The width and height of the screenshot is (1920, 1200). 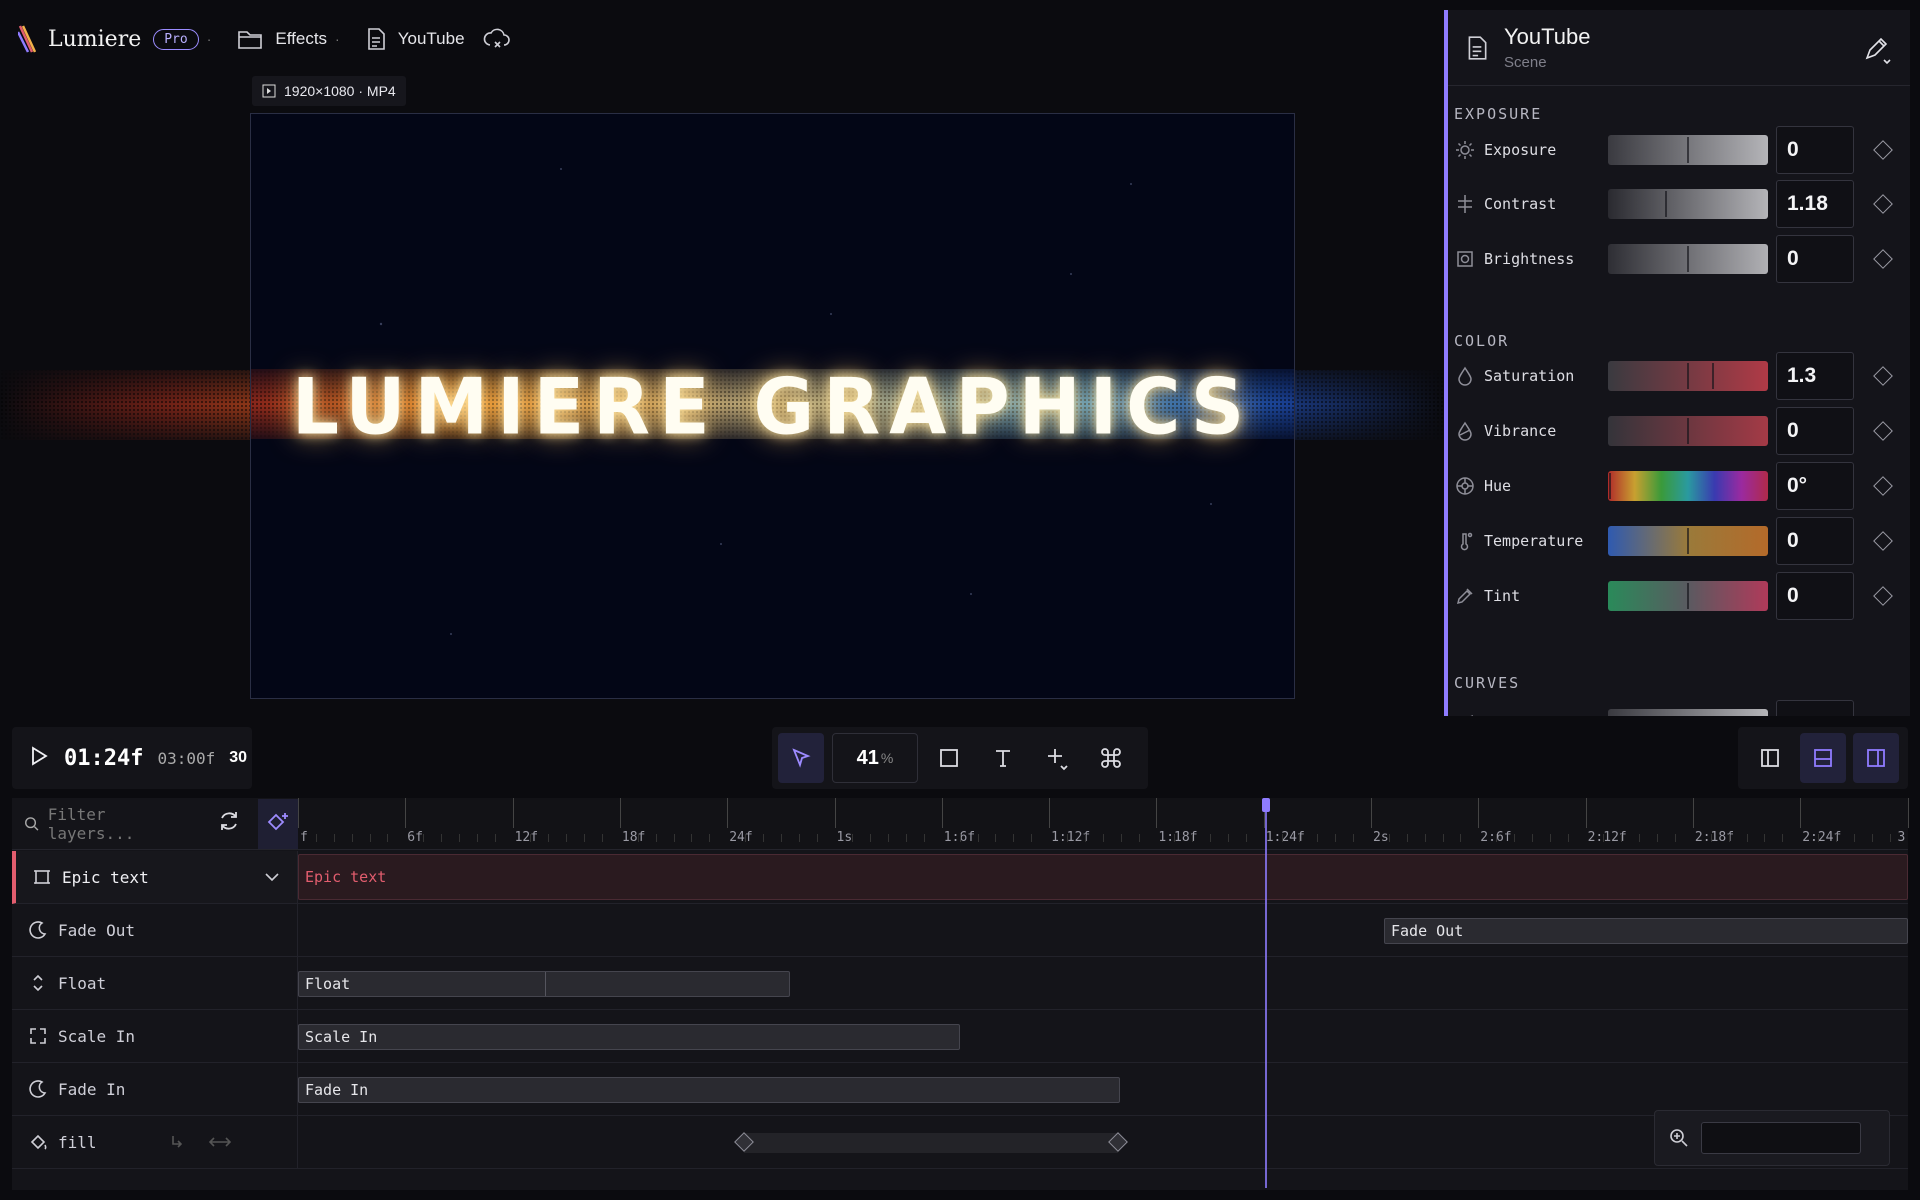 What do you see at coordinates (1003, 758) in the screenshot?
I see `text-tool-button` at bounding box center [1003, 758].